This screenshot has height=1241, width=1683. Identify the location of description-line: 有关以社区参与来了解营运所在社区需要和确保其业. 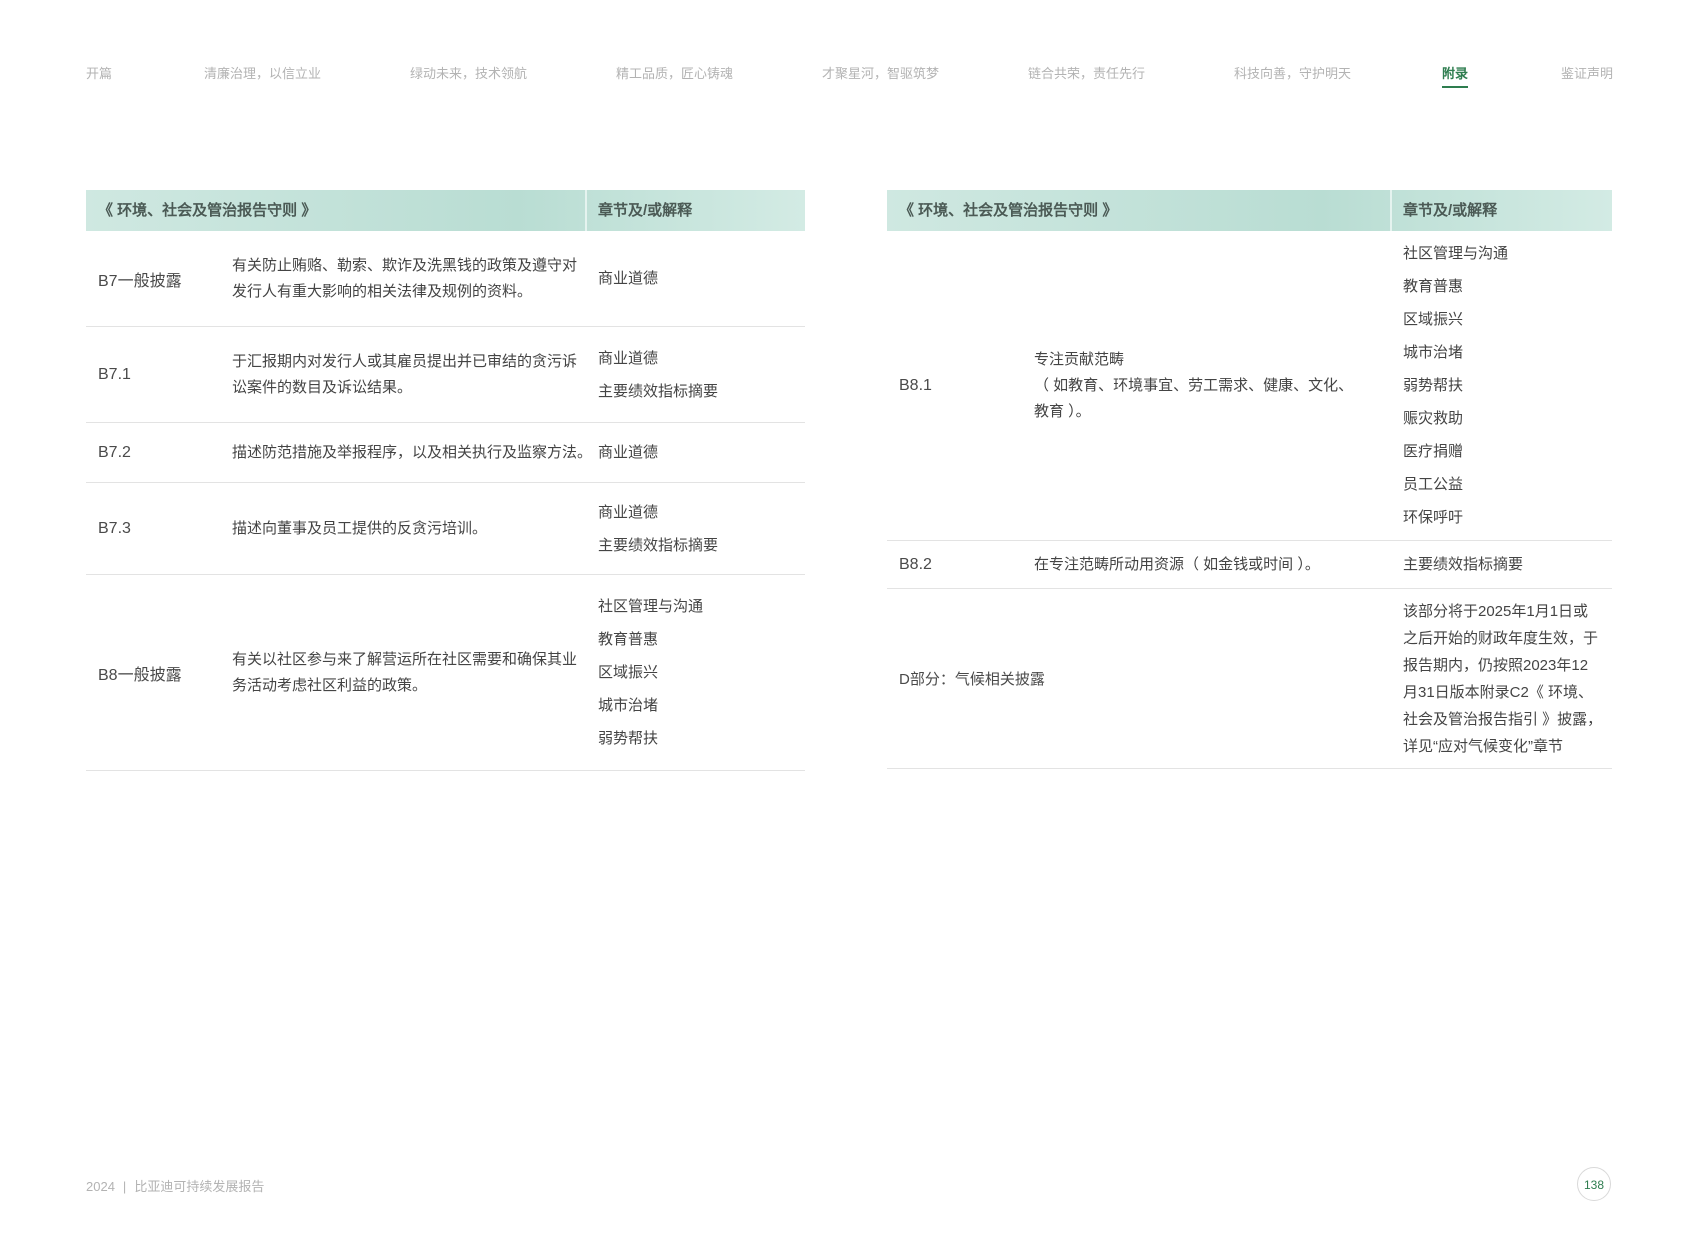
(405, 659).